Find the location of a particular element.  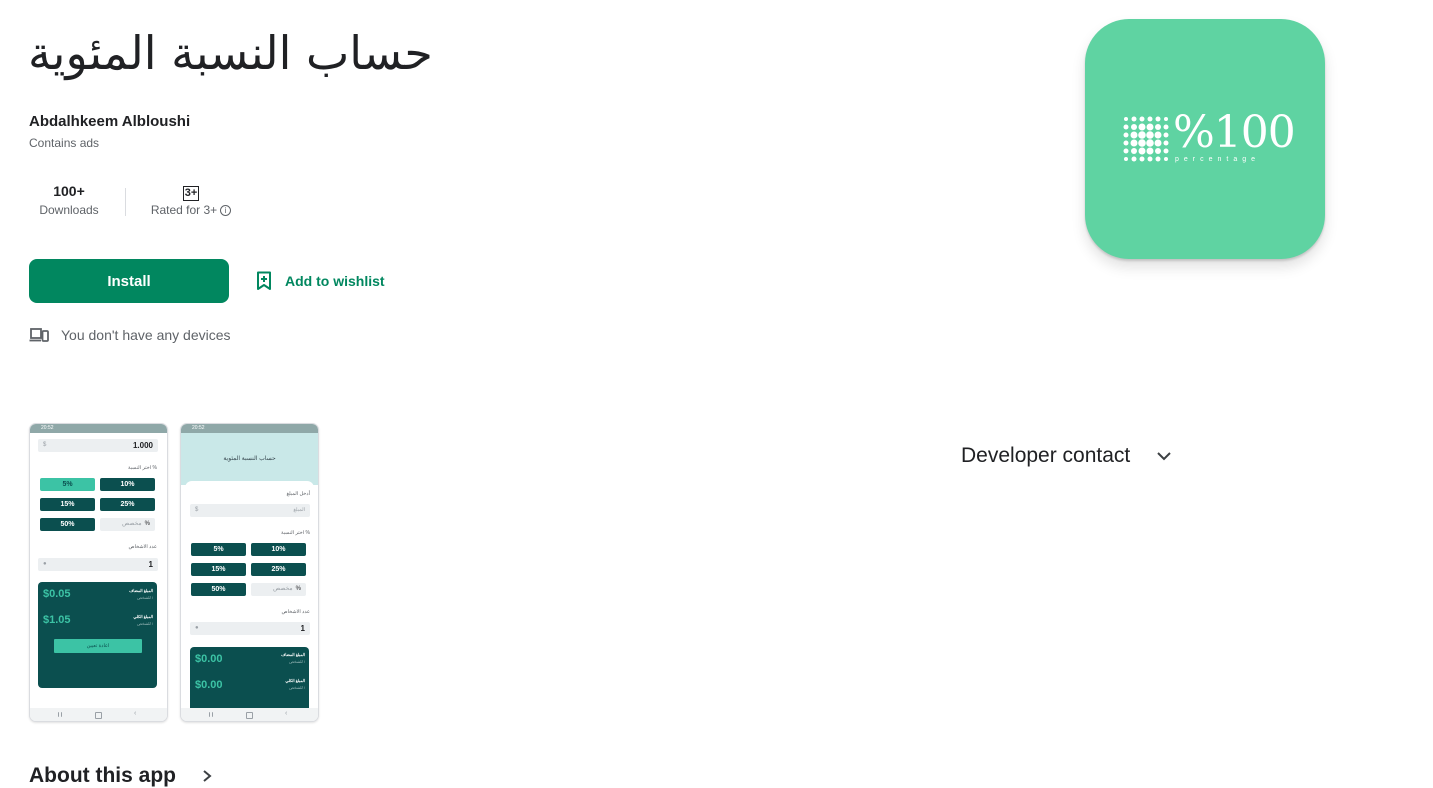

ads-notice: Contains ads is located at coordinates (64, 143).